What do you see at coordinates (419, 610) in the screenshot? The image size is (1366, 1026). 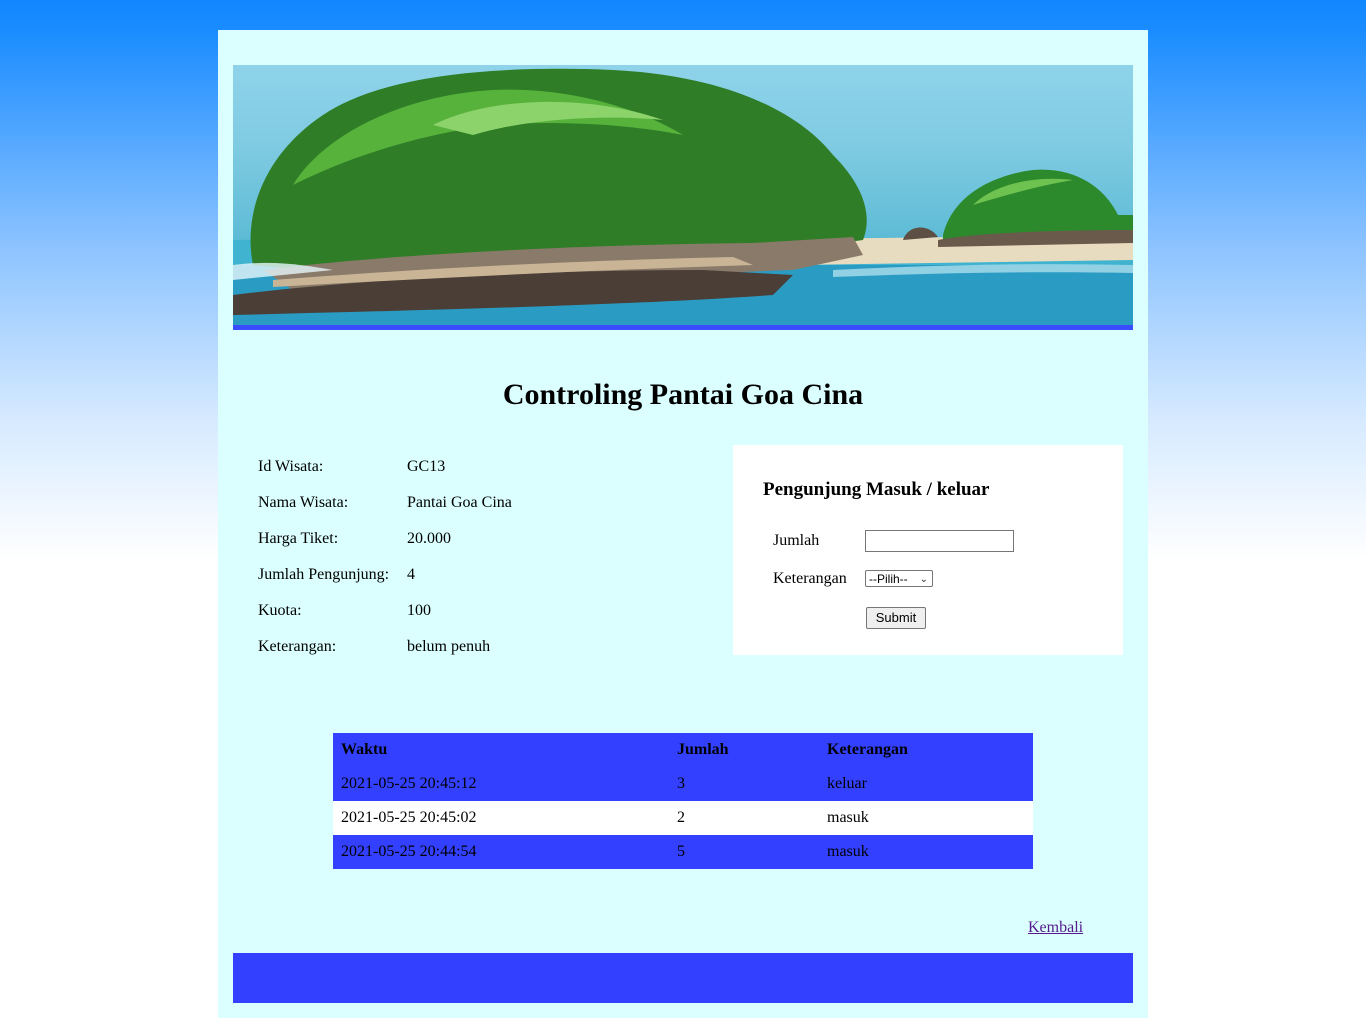 I see `info-value: 100` at bounding box center [419, 610].